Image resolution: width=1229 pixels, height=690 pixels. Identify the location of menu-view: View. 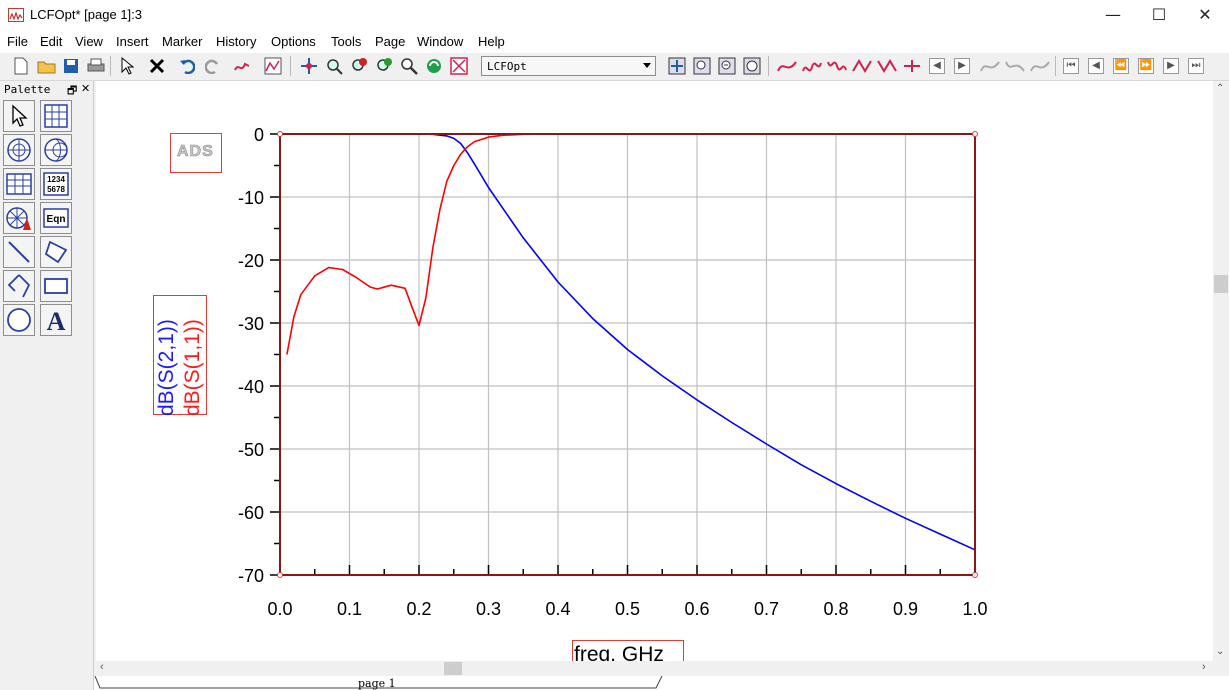
(89, 41).